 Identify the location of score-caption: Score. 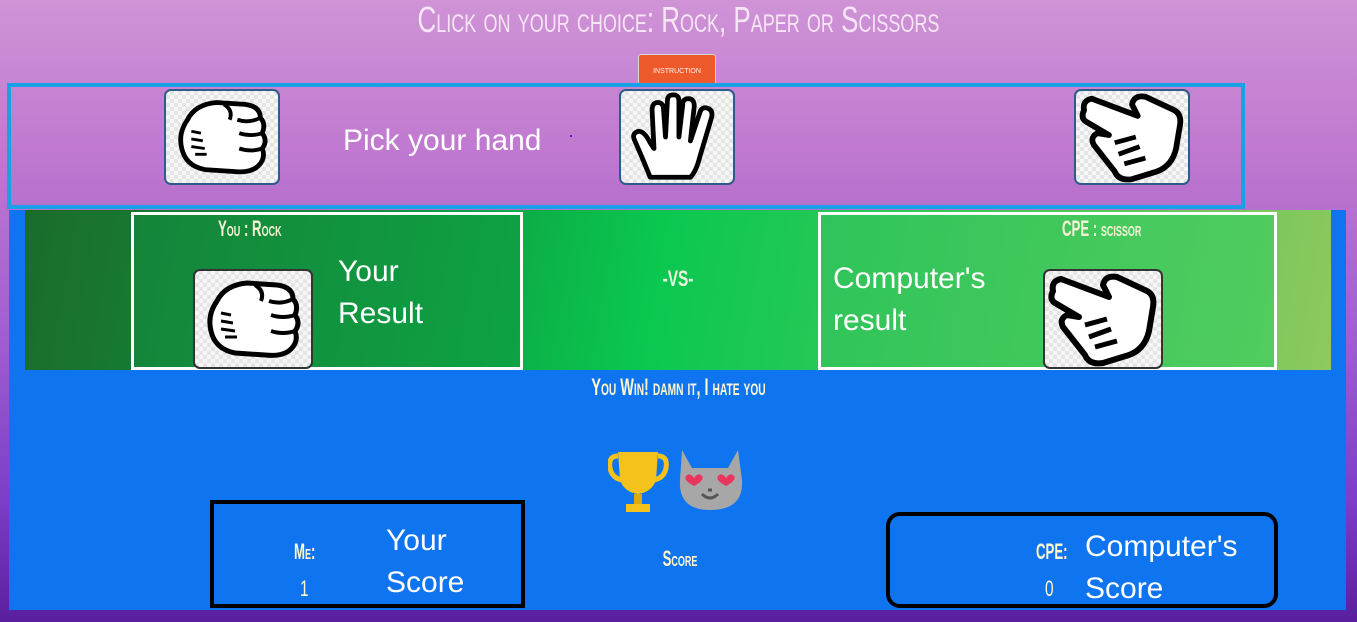
(680, 558).